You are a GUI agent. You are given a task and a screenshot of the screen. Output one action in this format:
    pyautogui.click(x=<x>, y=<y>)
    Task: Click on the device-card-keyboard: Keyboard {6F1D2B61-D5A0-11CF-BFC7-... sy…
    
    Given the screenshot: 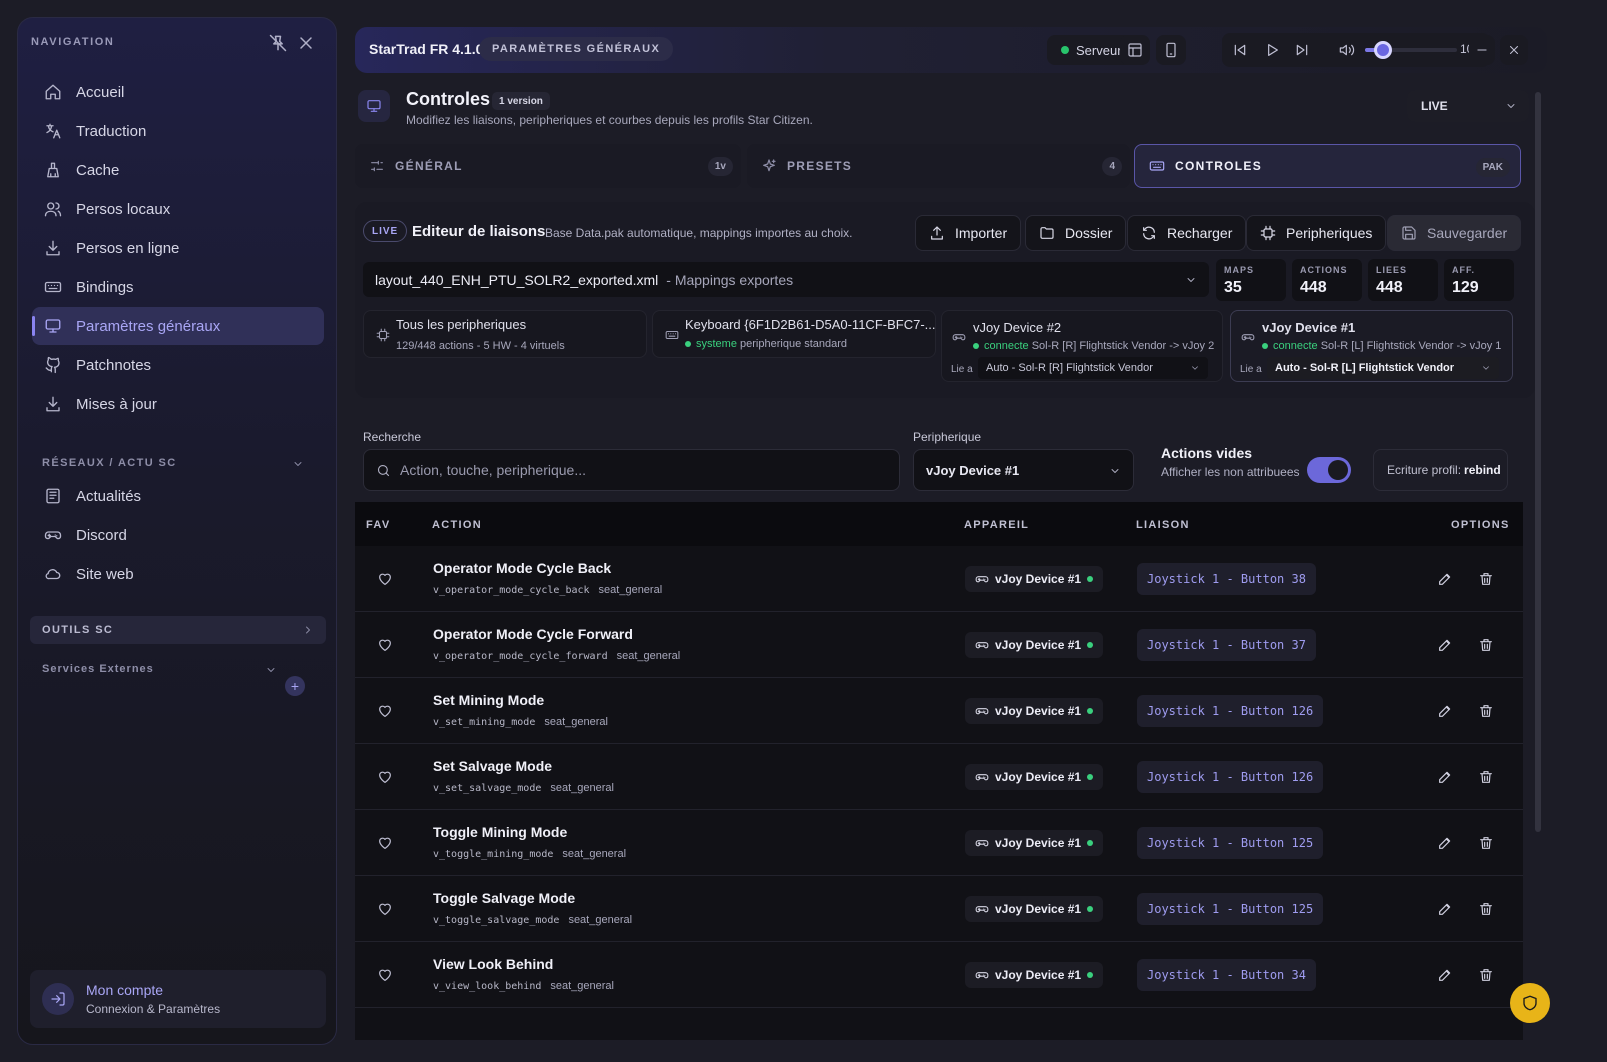 What is the action you would take?
    pyautogui.click(x=794, y=334)
    